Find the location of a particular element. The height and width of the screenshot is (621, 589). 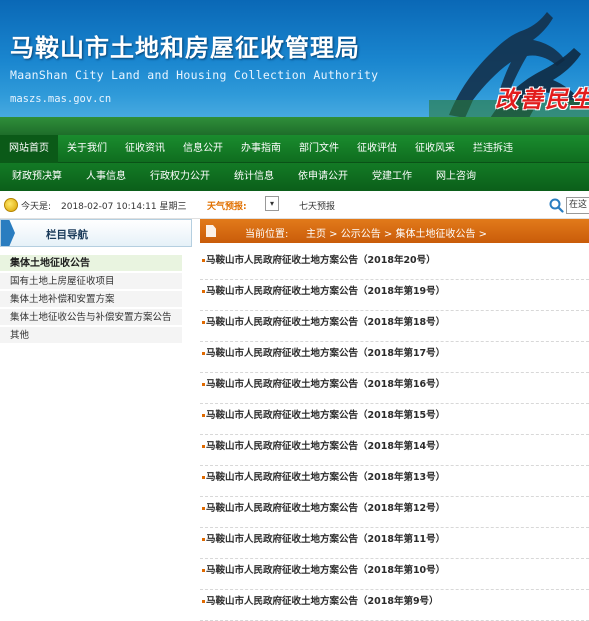

nav-assessment: 征收评估 is located at coordinates (377, 149).